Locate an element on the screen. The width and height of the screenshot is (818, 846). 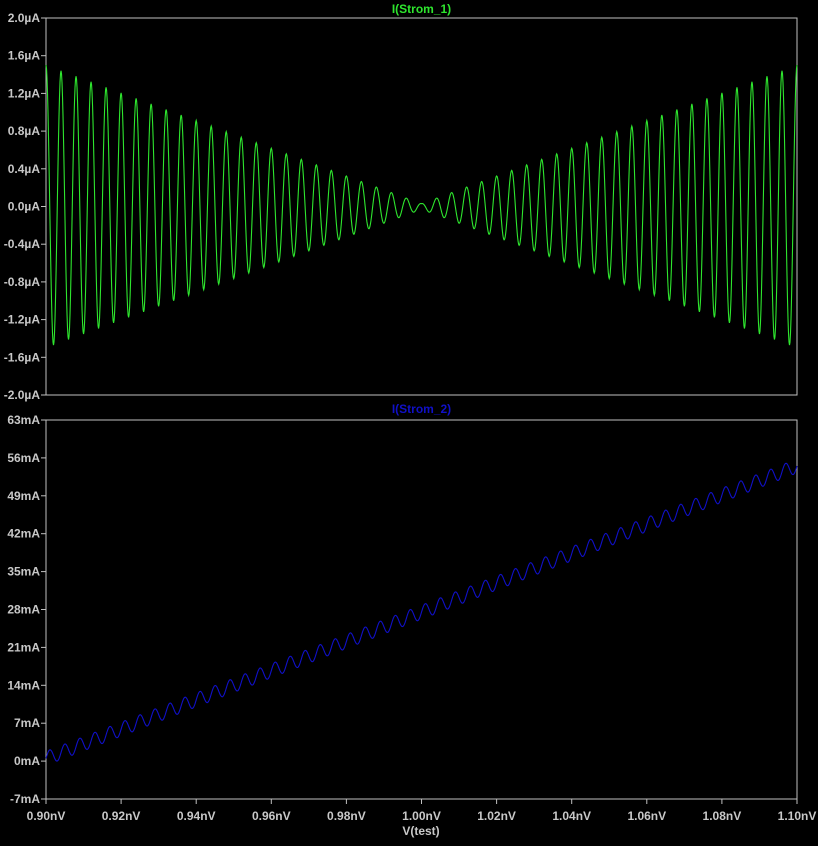
y-tick-label: 49mA is located at coordinates (23, 496).